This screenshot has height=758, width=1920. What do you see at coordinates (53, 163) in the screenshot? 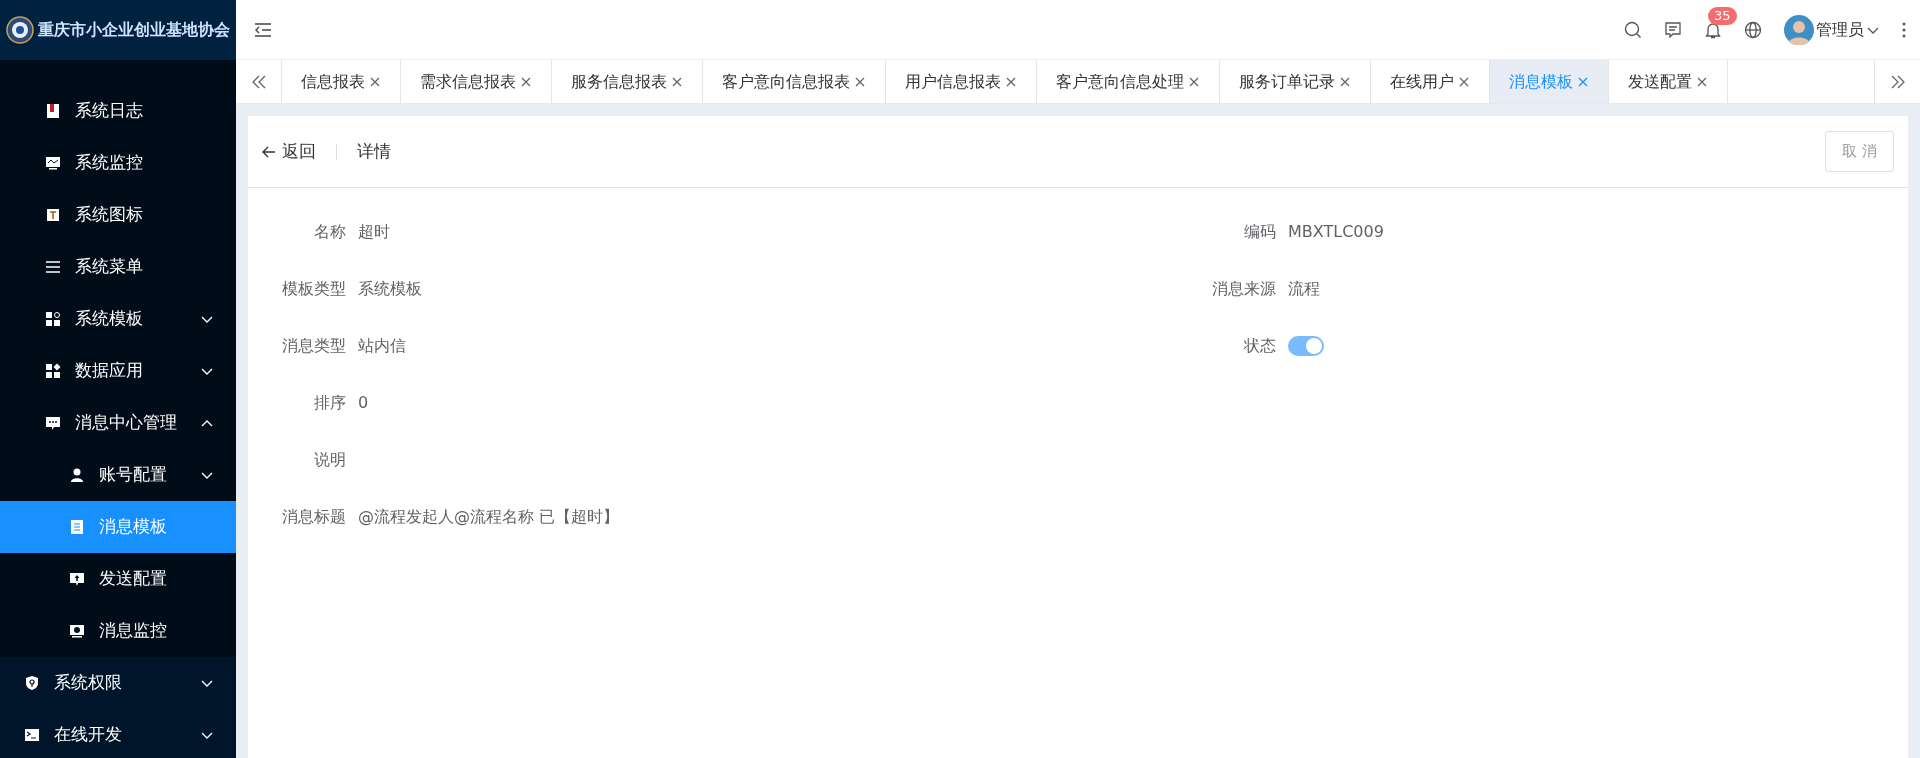
I see `monitor-icon` at bounding box center [53, 163].